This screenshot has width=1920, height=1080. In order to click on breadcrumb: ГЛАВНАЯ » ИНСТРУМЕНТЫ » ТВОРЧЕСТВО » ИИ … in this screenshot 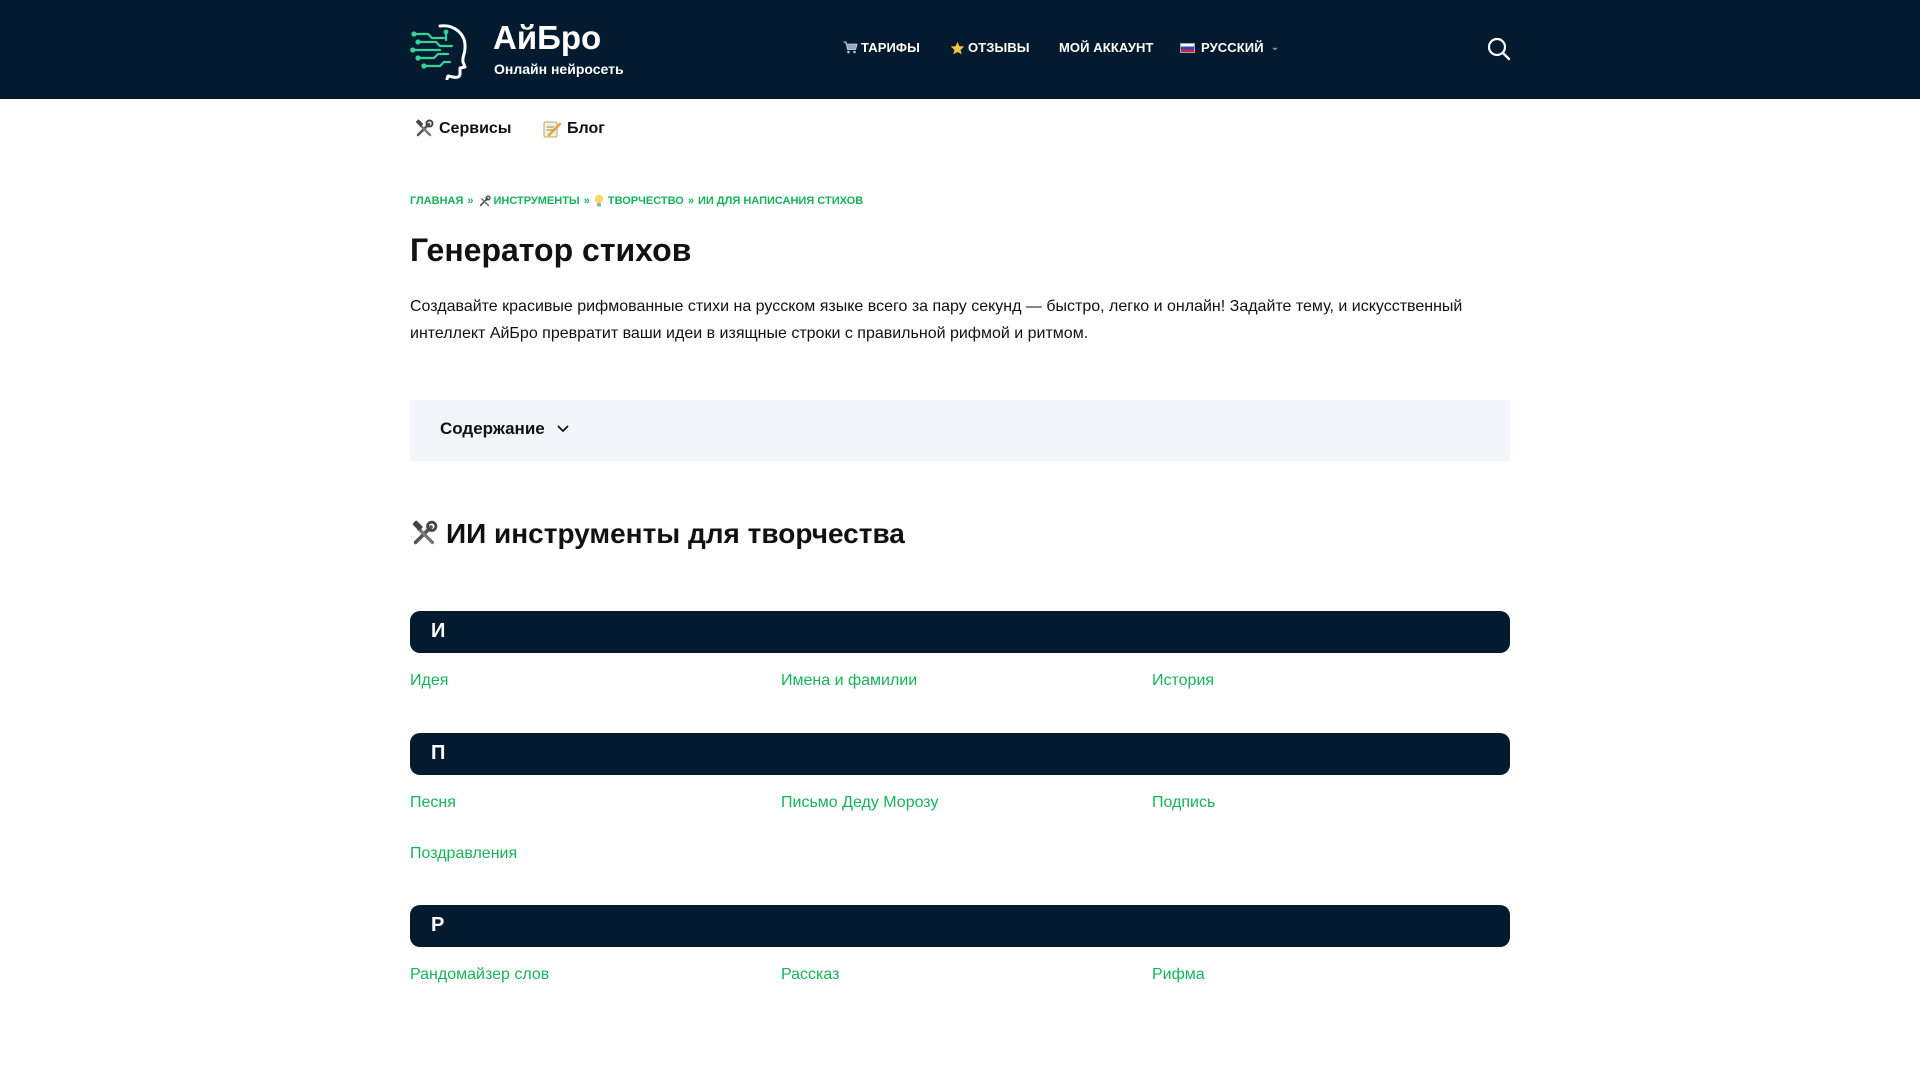, I will do `click(636, 201)`.